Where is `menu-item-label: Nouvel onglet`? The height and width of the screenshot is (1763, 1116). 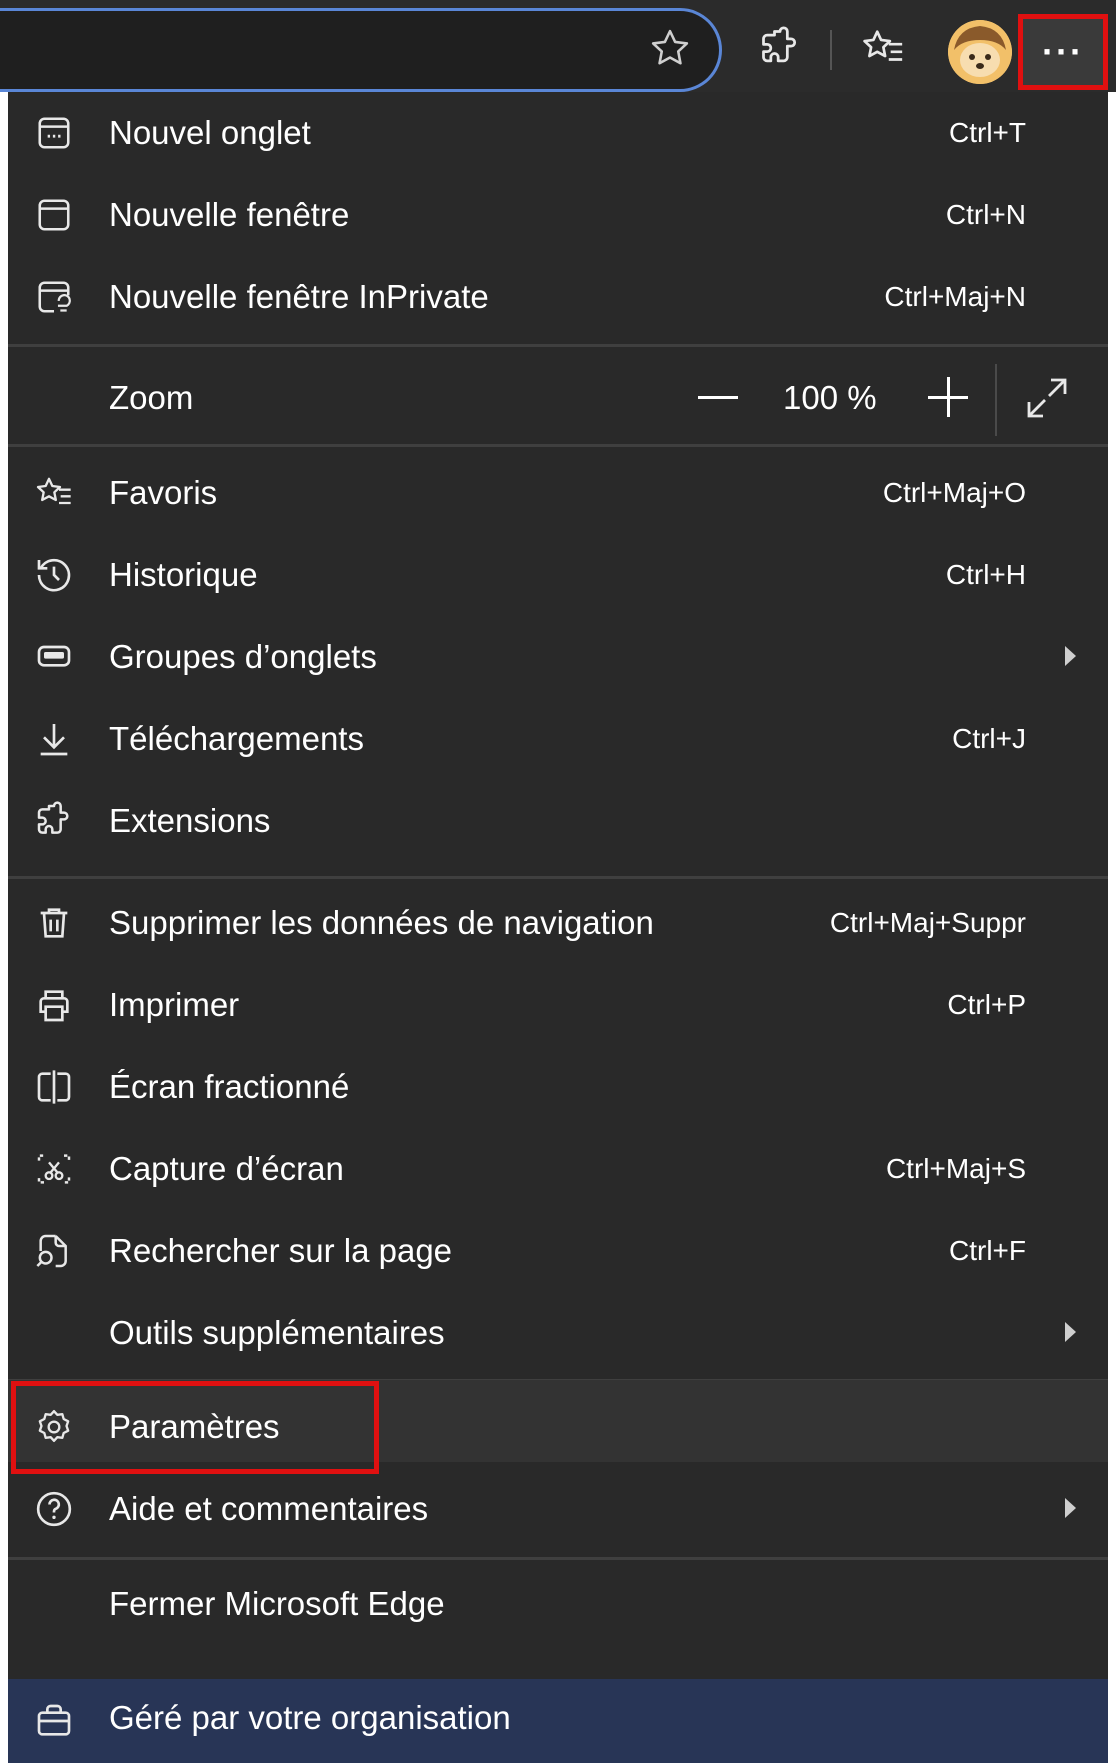
menu-item-label: Nouvel onglet is located at coordinates (210, 132).